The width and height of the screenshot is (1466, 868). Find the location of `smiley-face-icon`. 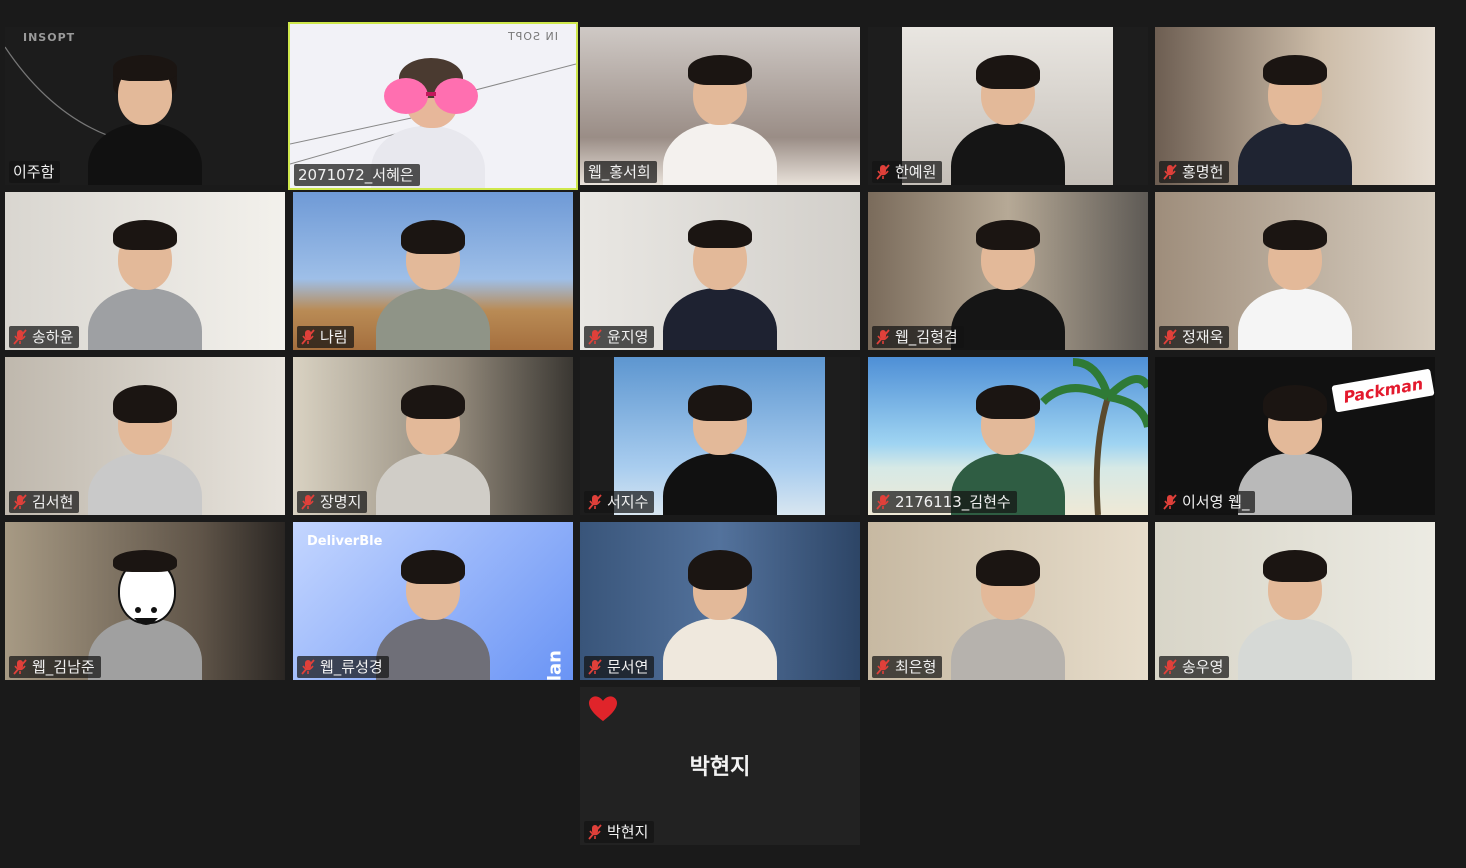

smiley-face-icon is located at coordinates (146, 616).